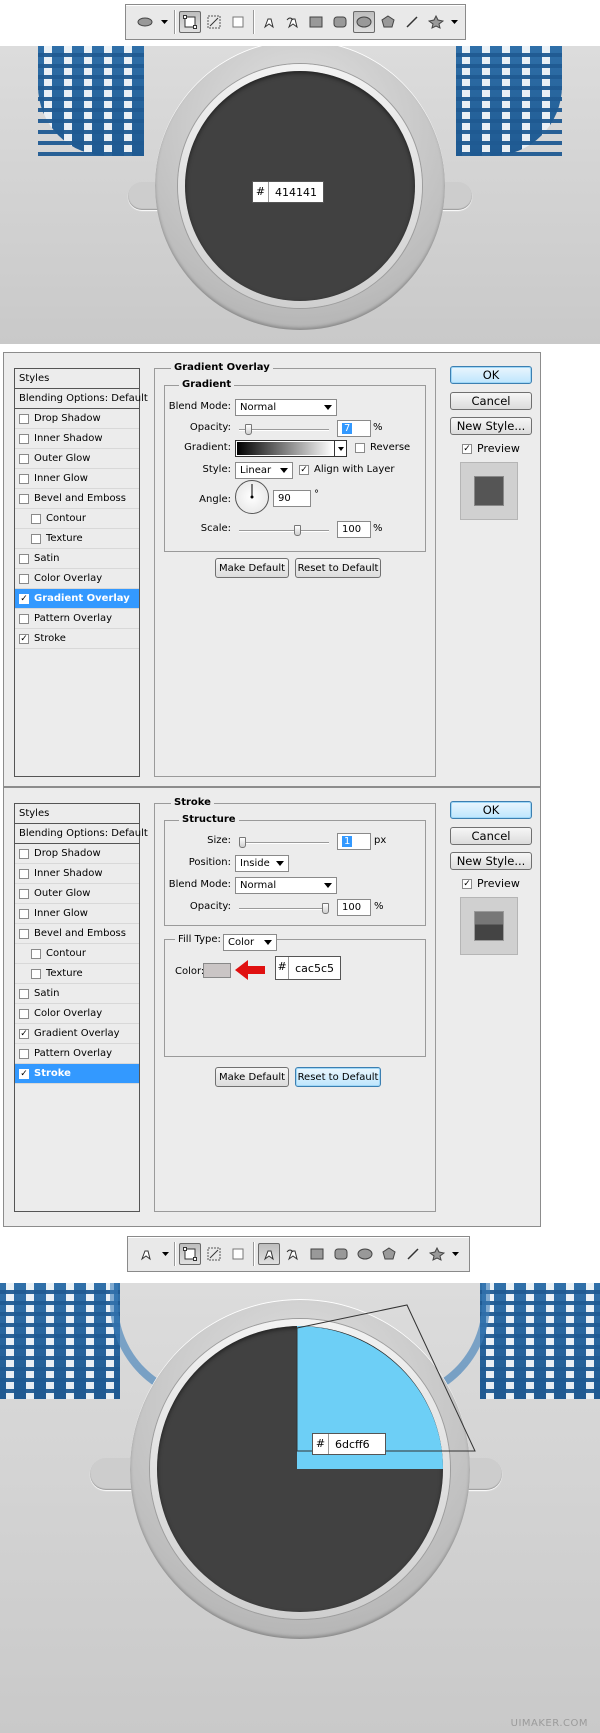 Image resolution: width=600 pixels, height=1733 pixels. Describe the element at coordinates (285, 448) in the screenshot. I see `gradient-preview` at that location.